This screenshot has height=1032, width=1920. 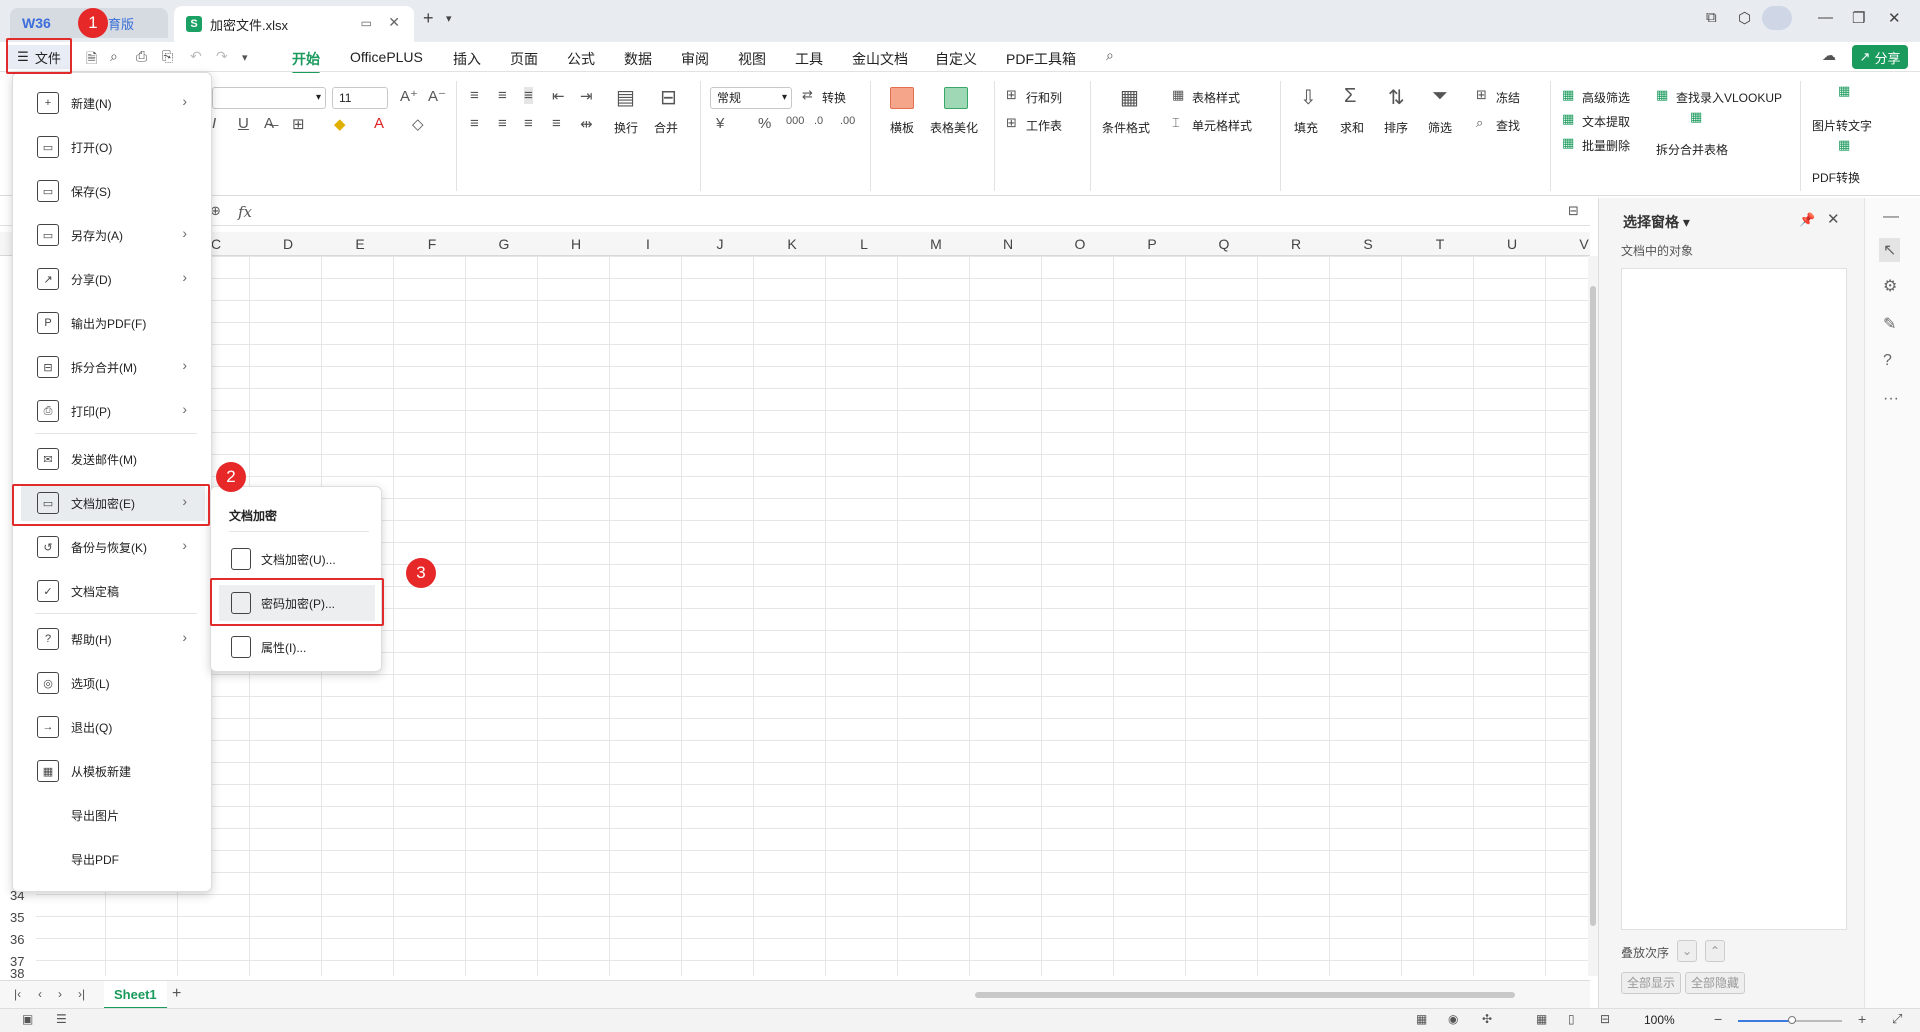 What do you see at coordinates (1224, 244) in the screenshot?
I see `column-header-cell: Q` at bounding box center [1224, 244].